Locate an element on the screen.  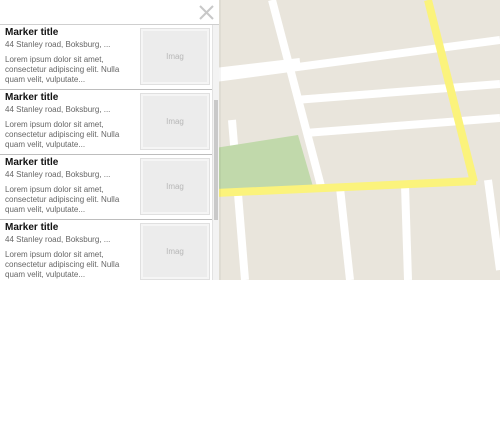
panel-header is located at coordinates (109, 12).